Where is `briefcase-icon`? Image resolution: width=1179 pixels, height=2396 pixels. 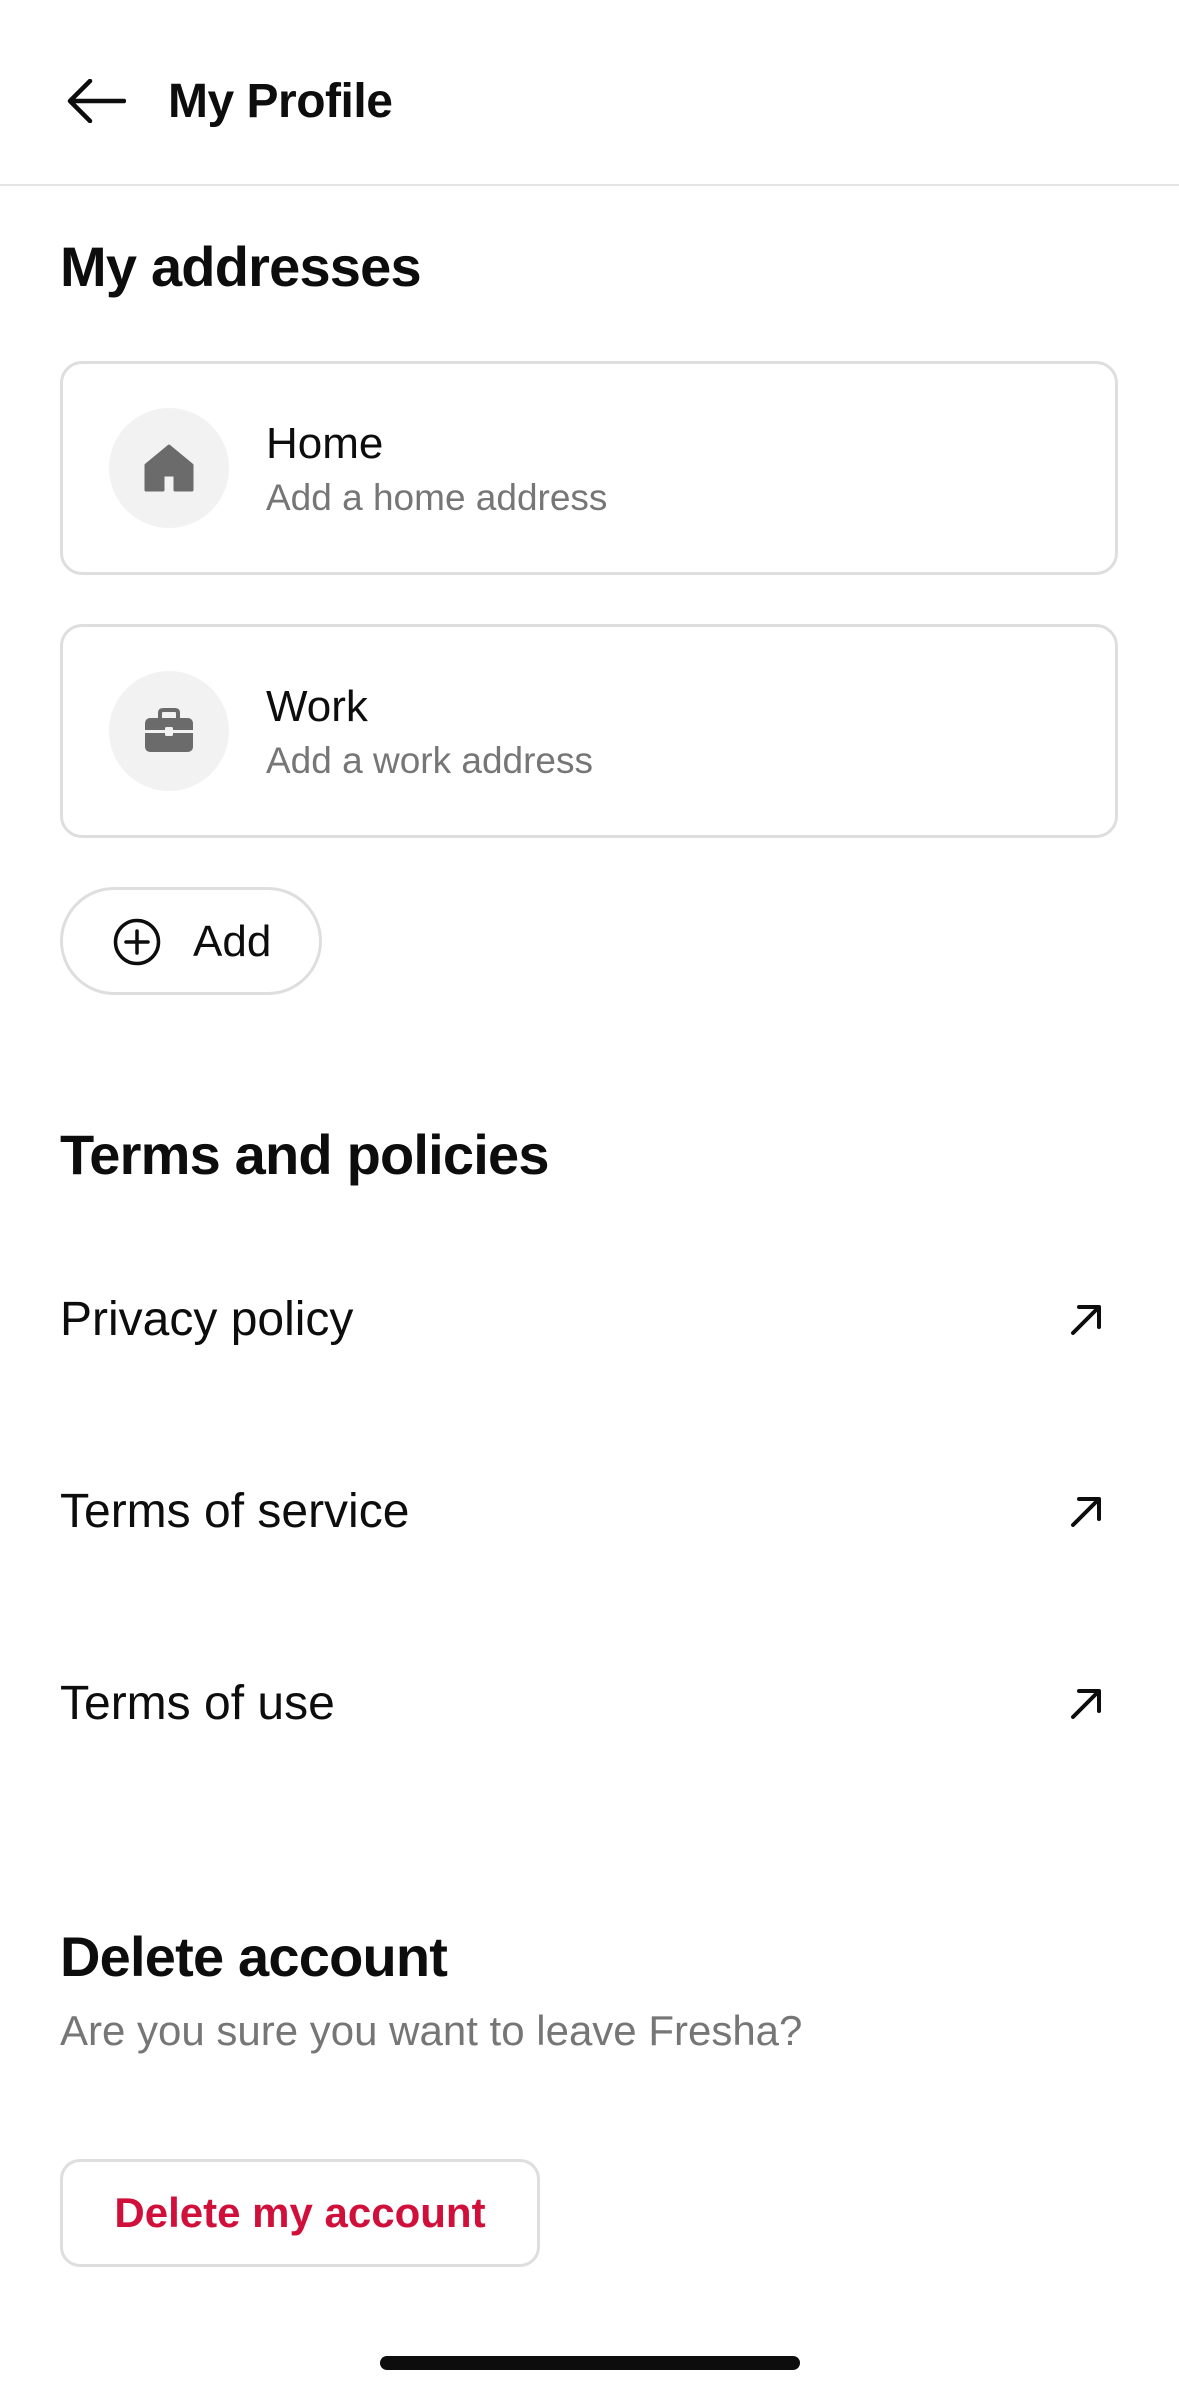
briefcase-icon is located at coordinates (169, 730).